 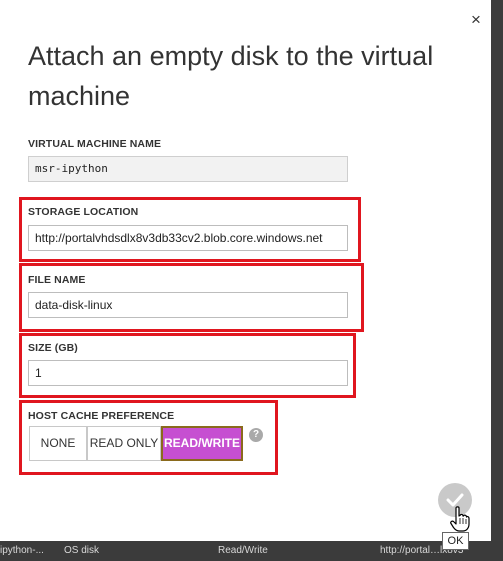 What do you see at coordinates (95, 144) in the screenshot?
I see `vm-name-label: VIRTUAL MACHINE NAME` at bounding box center [95, 144].